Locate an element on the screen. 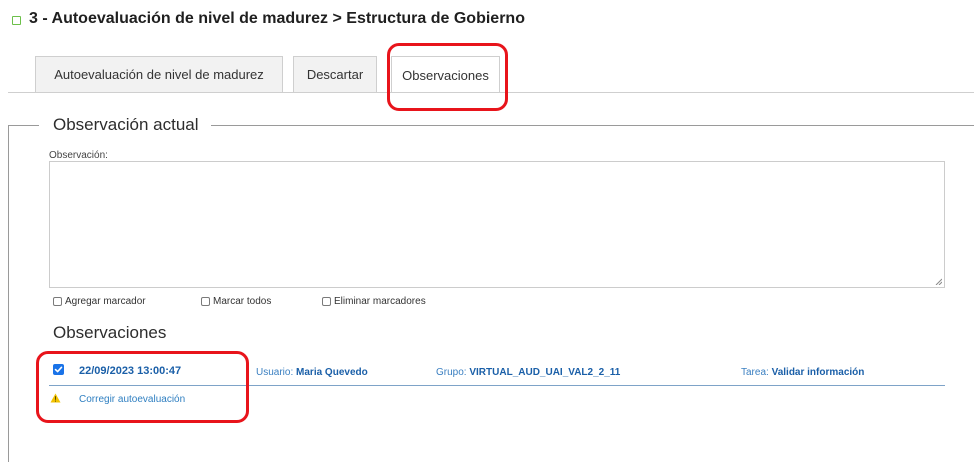  group-label: Grupo: is located at coordinates (451, 372).